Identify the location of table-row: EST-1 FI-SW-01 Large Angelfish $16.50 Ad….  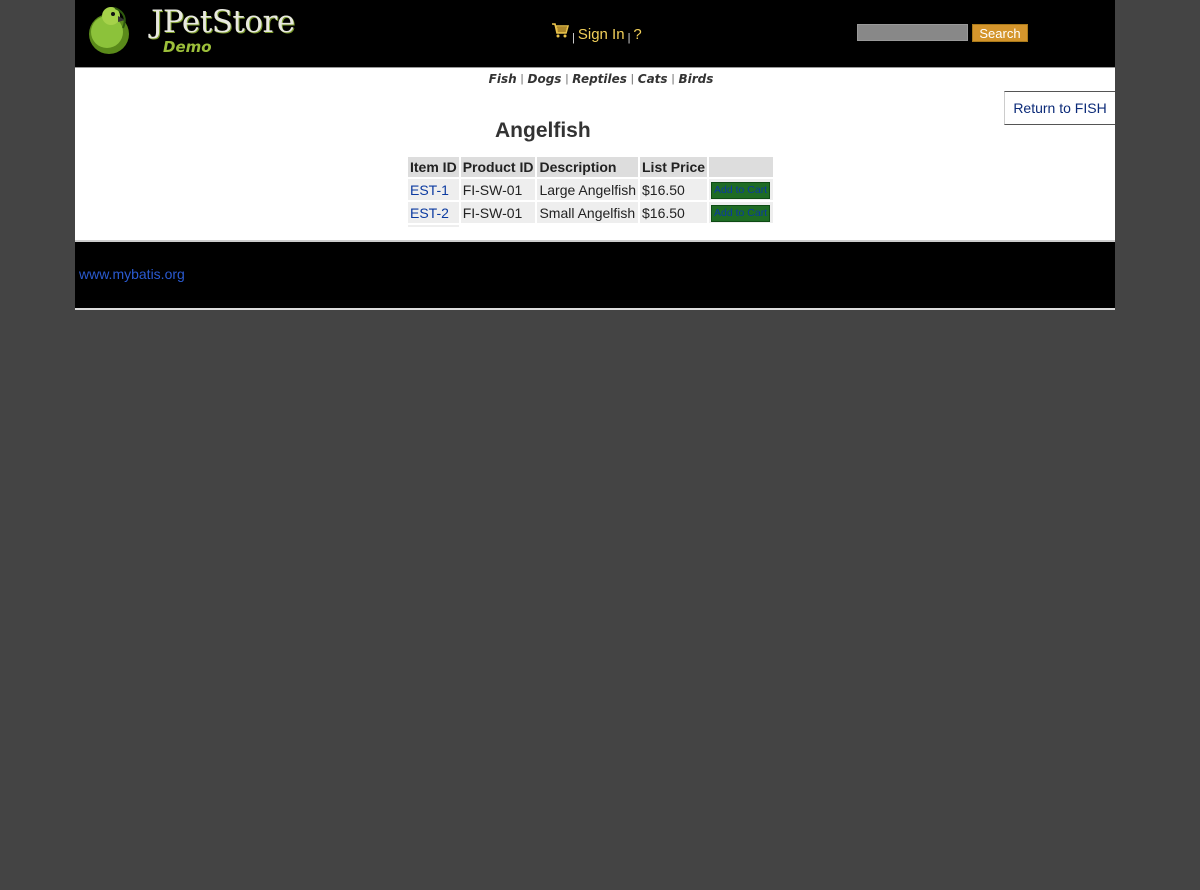
(591, 189).